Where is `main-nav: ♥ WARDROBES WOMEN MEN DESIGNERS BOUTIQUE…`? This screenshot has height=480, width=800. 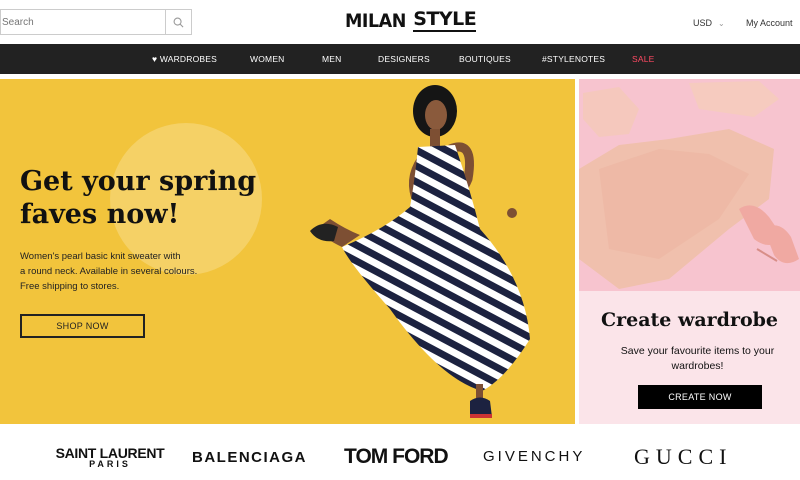 main-nav: ♥ WARDROBES WOMEN MEN DESIGNERS BOUTIQUE… is located at coordinates (400, 59).